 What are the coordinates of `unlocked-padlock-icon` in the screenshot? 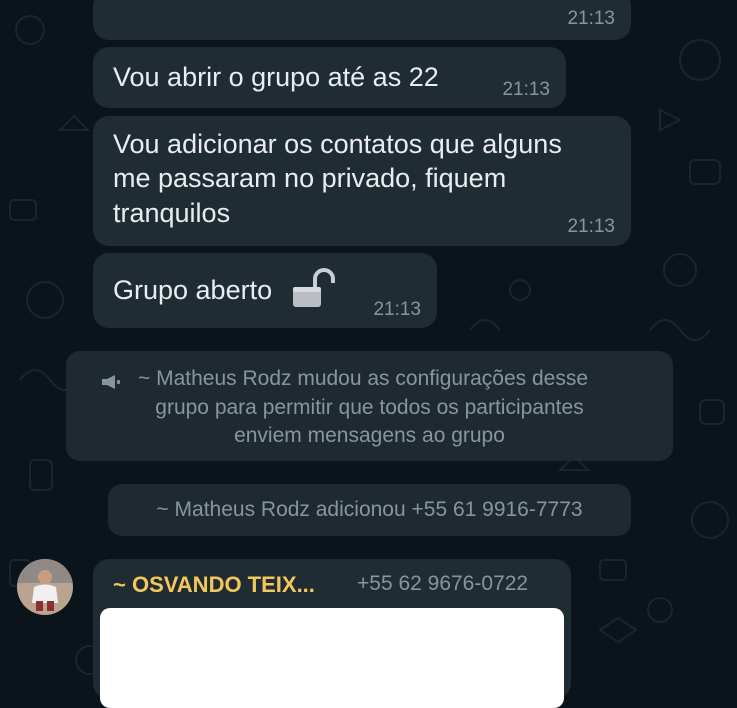 It's located at (314, 290).